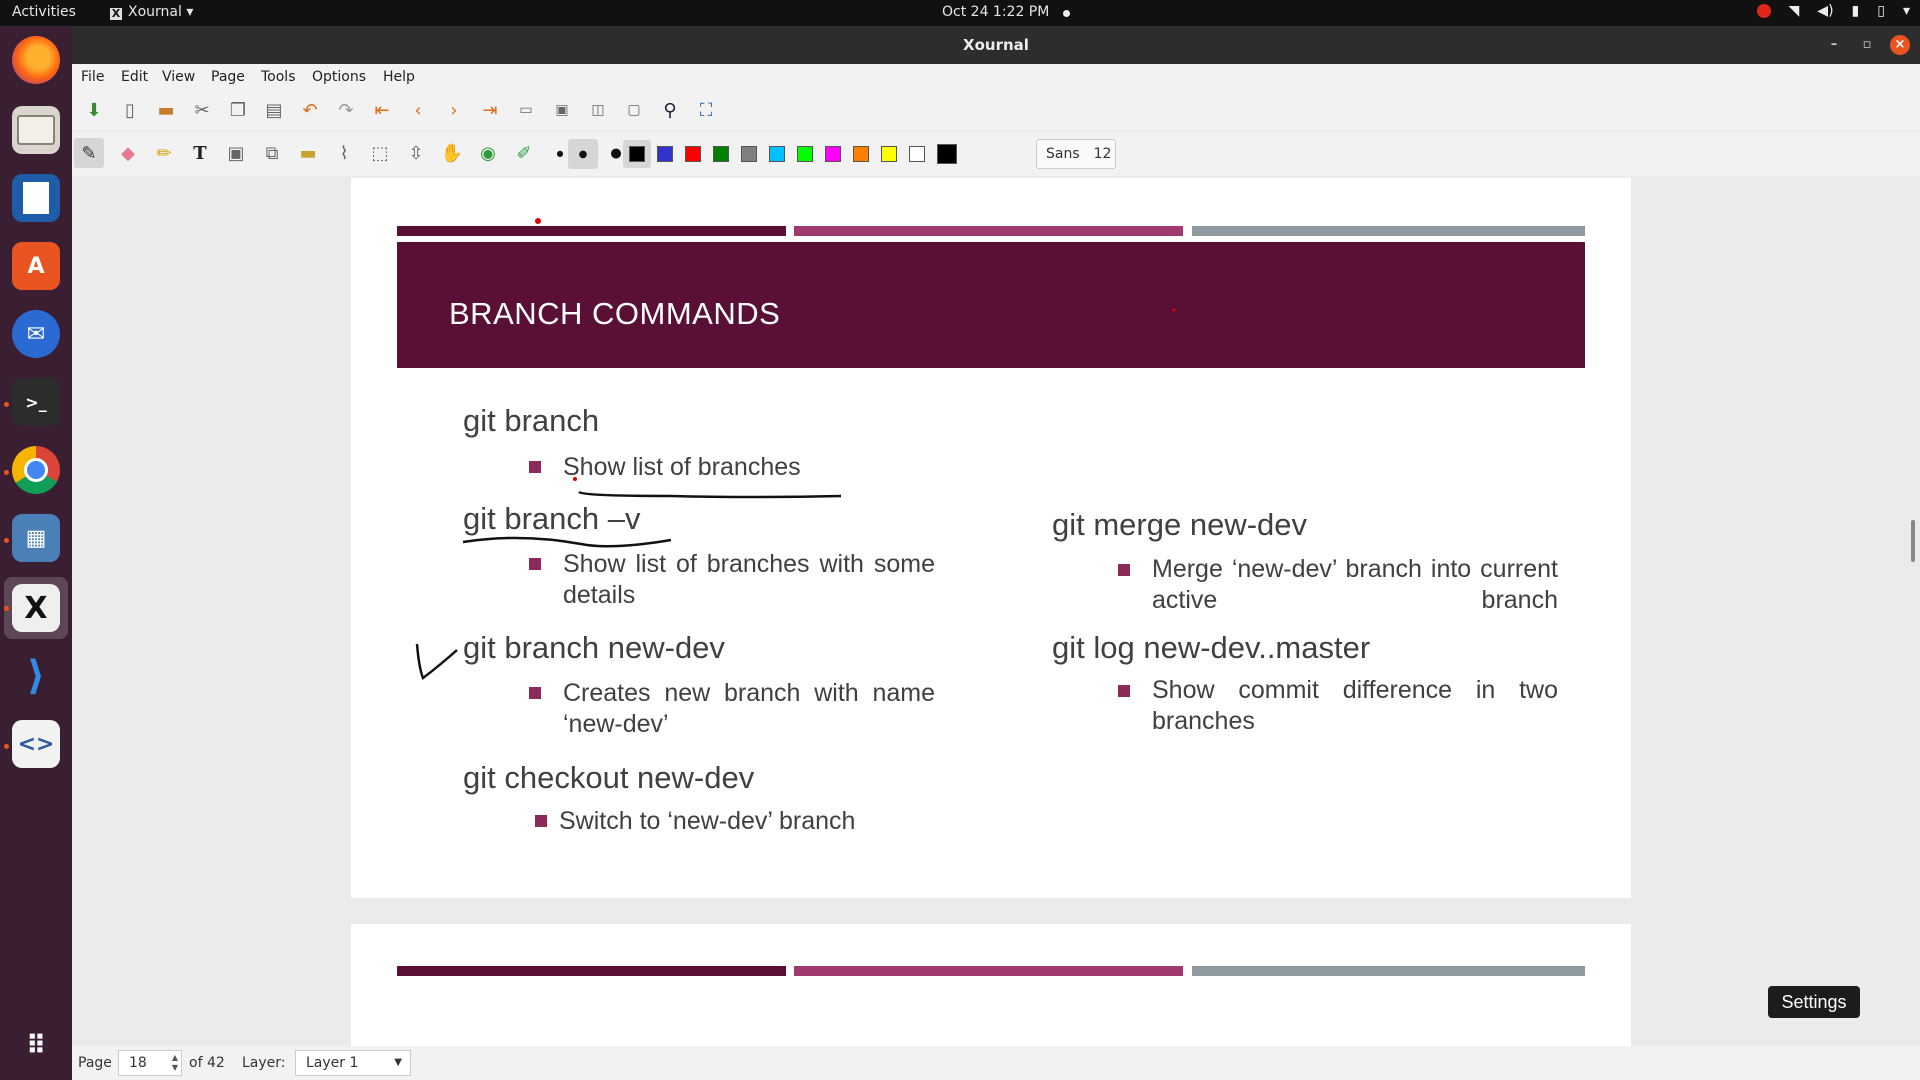  Describe the element at coordinates (526, 110) in the screenshot. I see `zoom-out-icon: ▭` at that location.